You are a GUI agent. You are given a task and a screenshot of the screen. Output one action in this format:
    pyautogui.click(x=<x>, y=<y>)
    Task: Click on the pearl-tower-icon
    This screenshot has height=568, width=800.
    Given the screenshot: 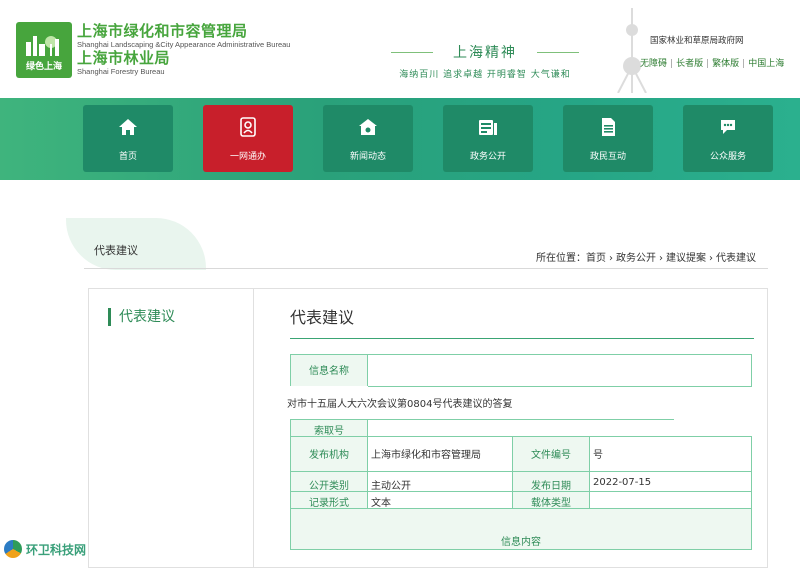 What is the action you would take?
    pyautogui.click(x=632, y=50)
    